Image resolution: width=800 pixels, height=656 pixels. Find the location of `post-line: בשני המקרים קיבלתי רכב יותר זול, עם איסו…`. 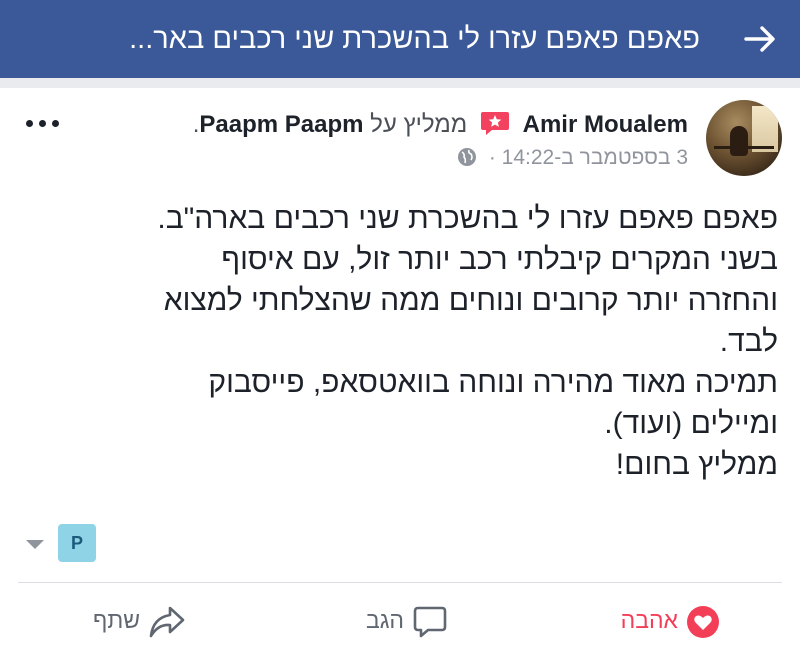

post-line: בשני המקרים קיבלתי רכב יותר זול, עם איסו… is located at coordinates (499, 259).